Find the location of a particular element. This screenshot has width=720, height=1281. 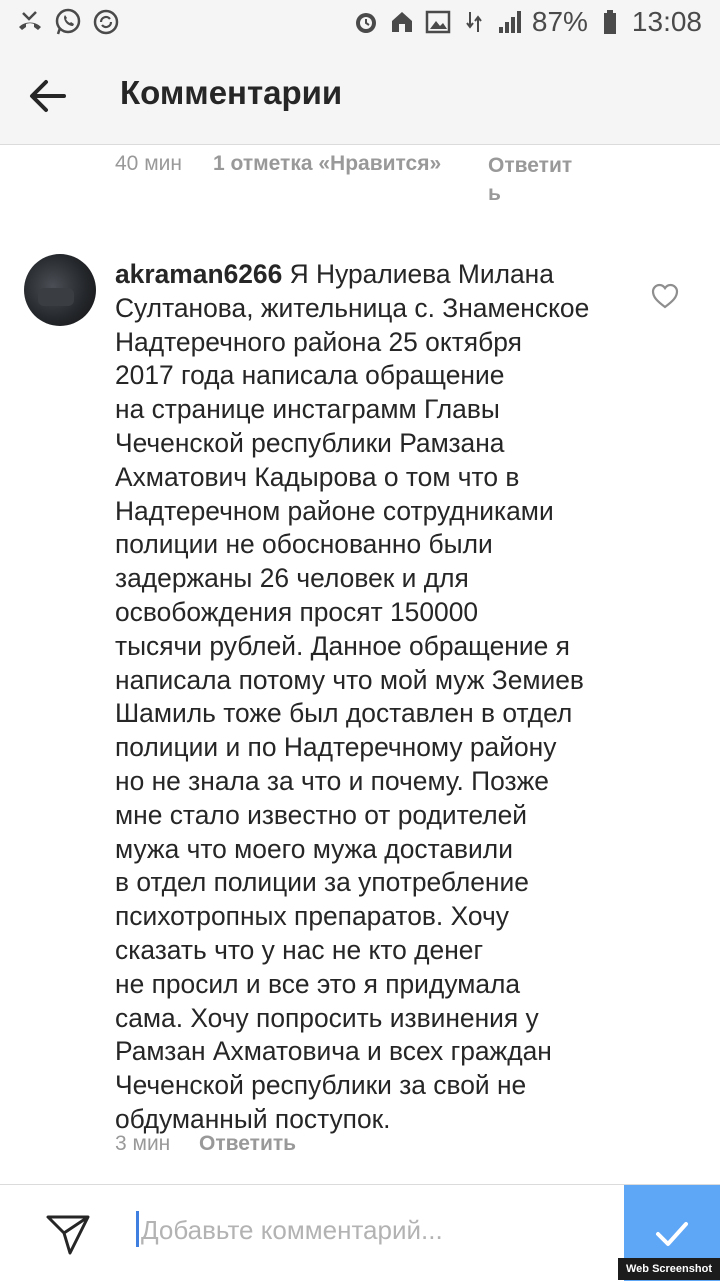

heart-icon is located at coordinates (665, 296).